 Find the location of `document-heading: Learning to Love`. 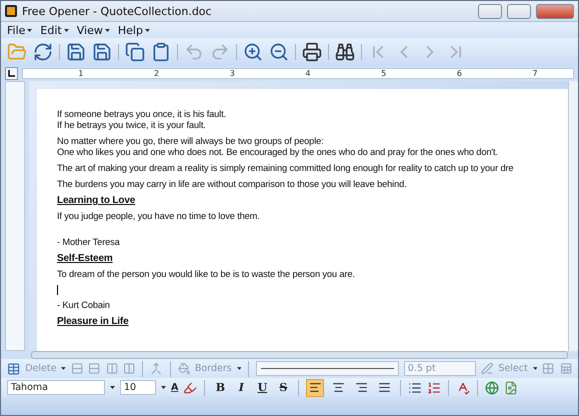

document-heading: Learning to Love is located at coordinates (96, 200).